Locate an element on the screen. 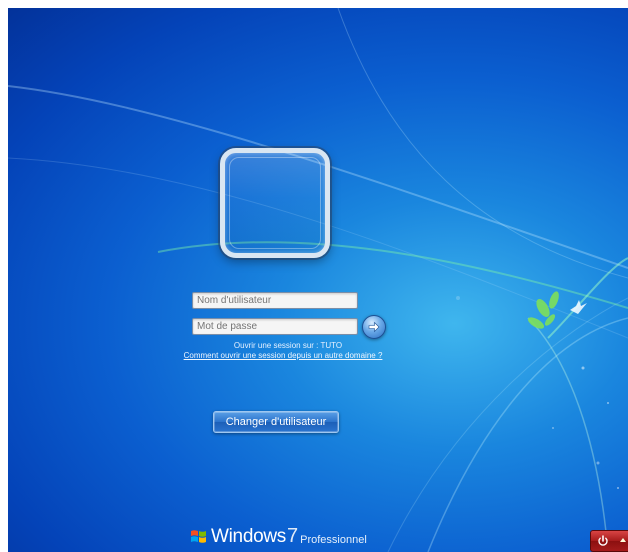  user-avatar-frame is located at coordinates (275, 203).